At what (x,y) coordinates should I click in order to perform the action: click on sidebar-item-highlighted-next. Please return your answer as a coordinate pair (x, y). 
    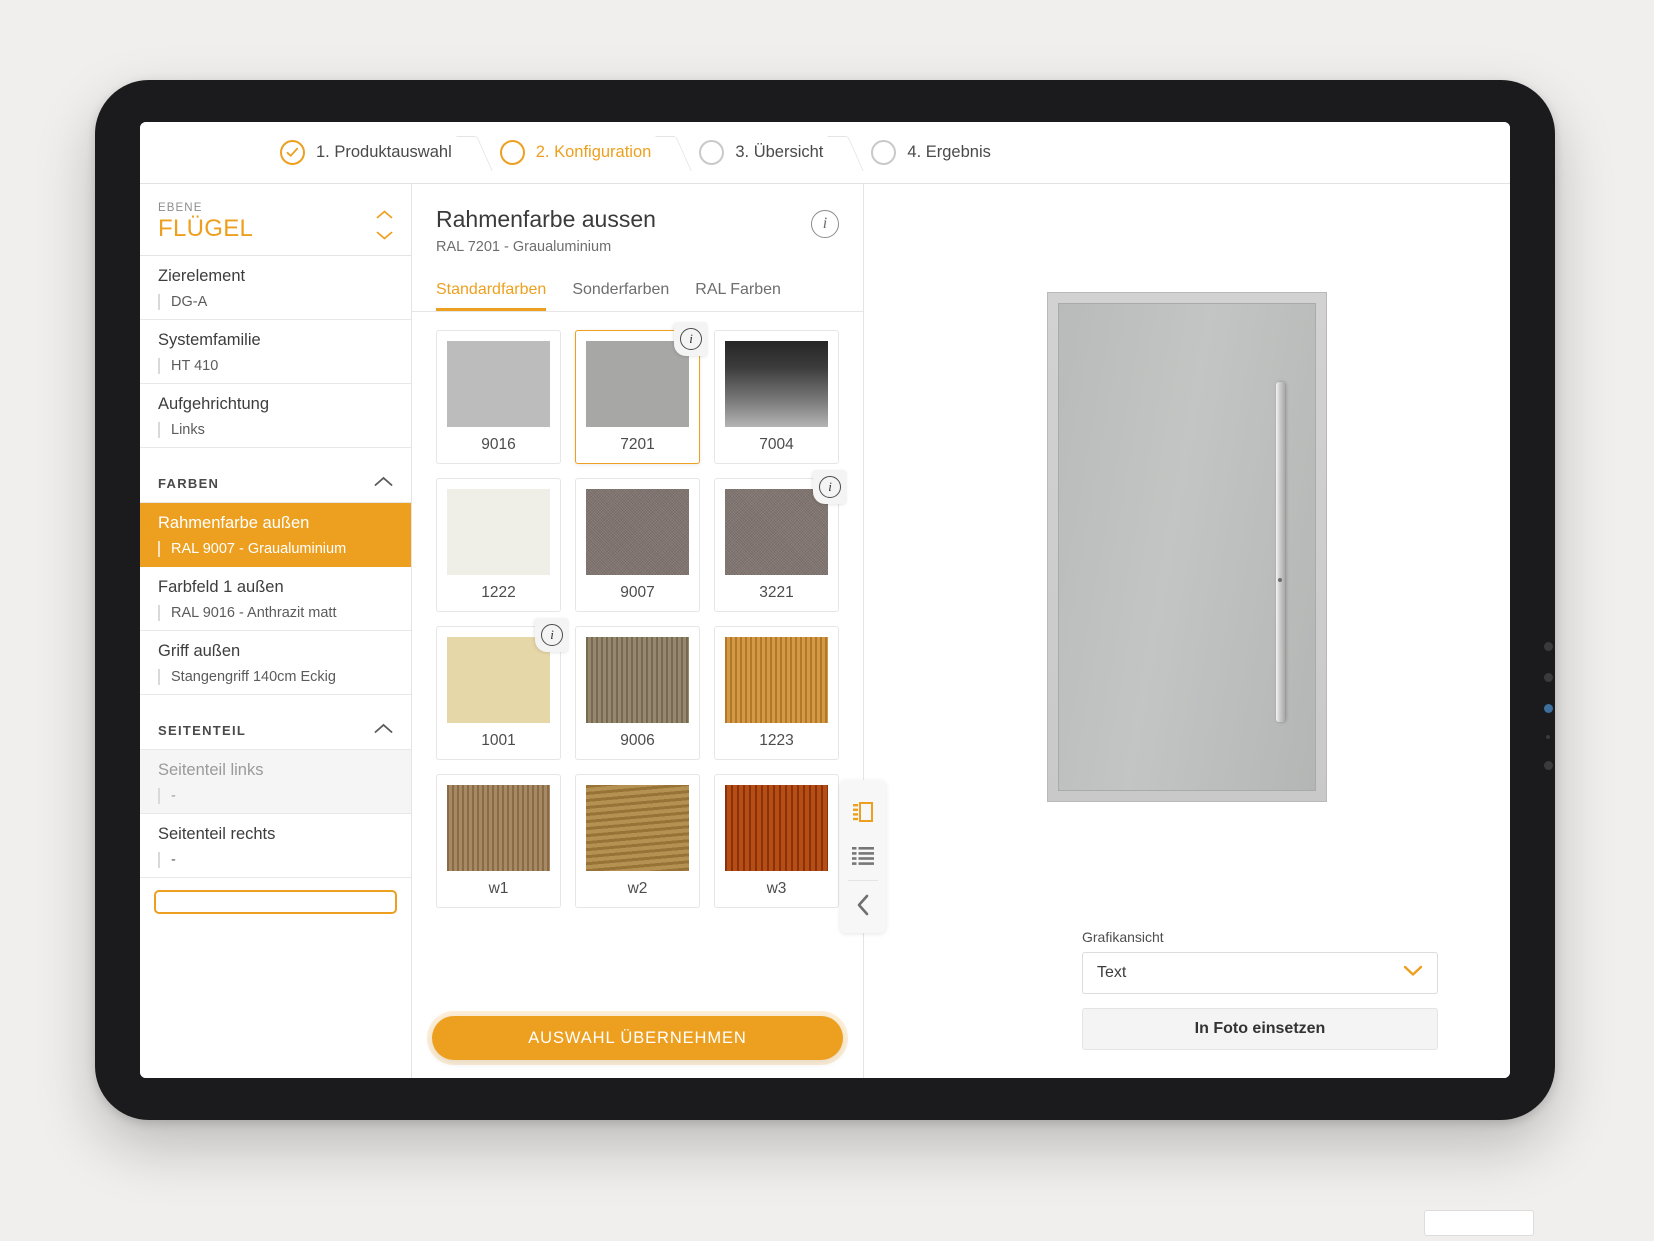
    Looking at the image, I should click on (275, 902).